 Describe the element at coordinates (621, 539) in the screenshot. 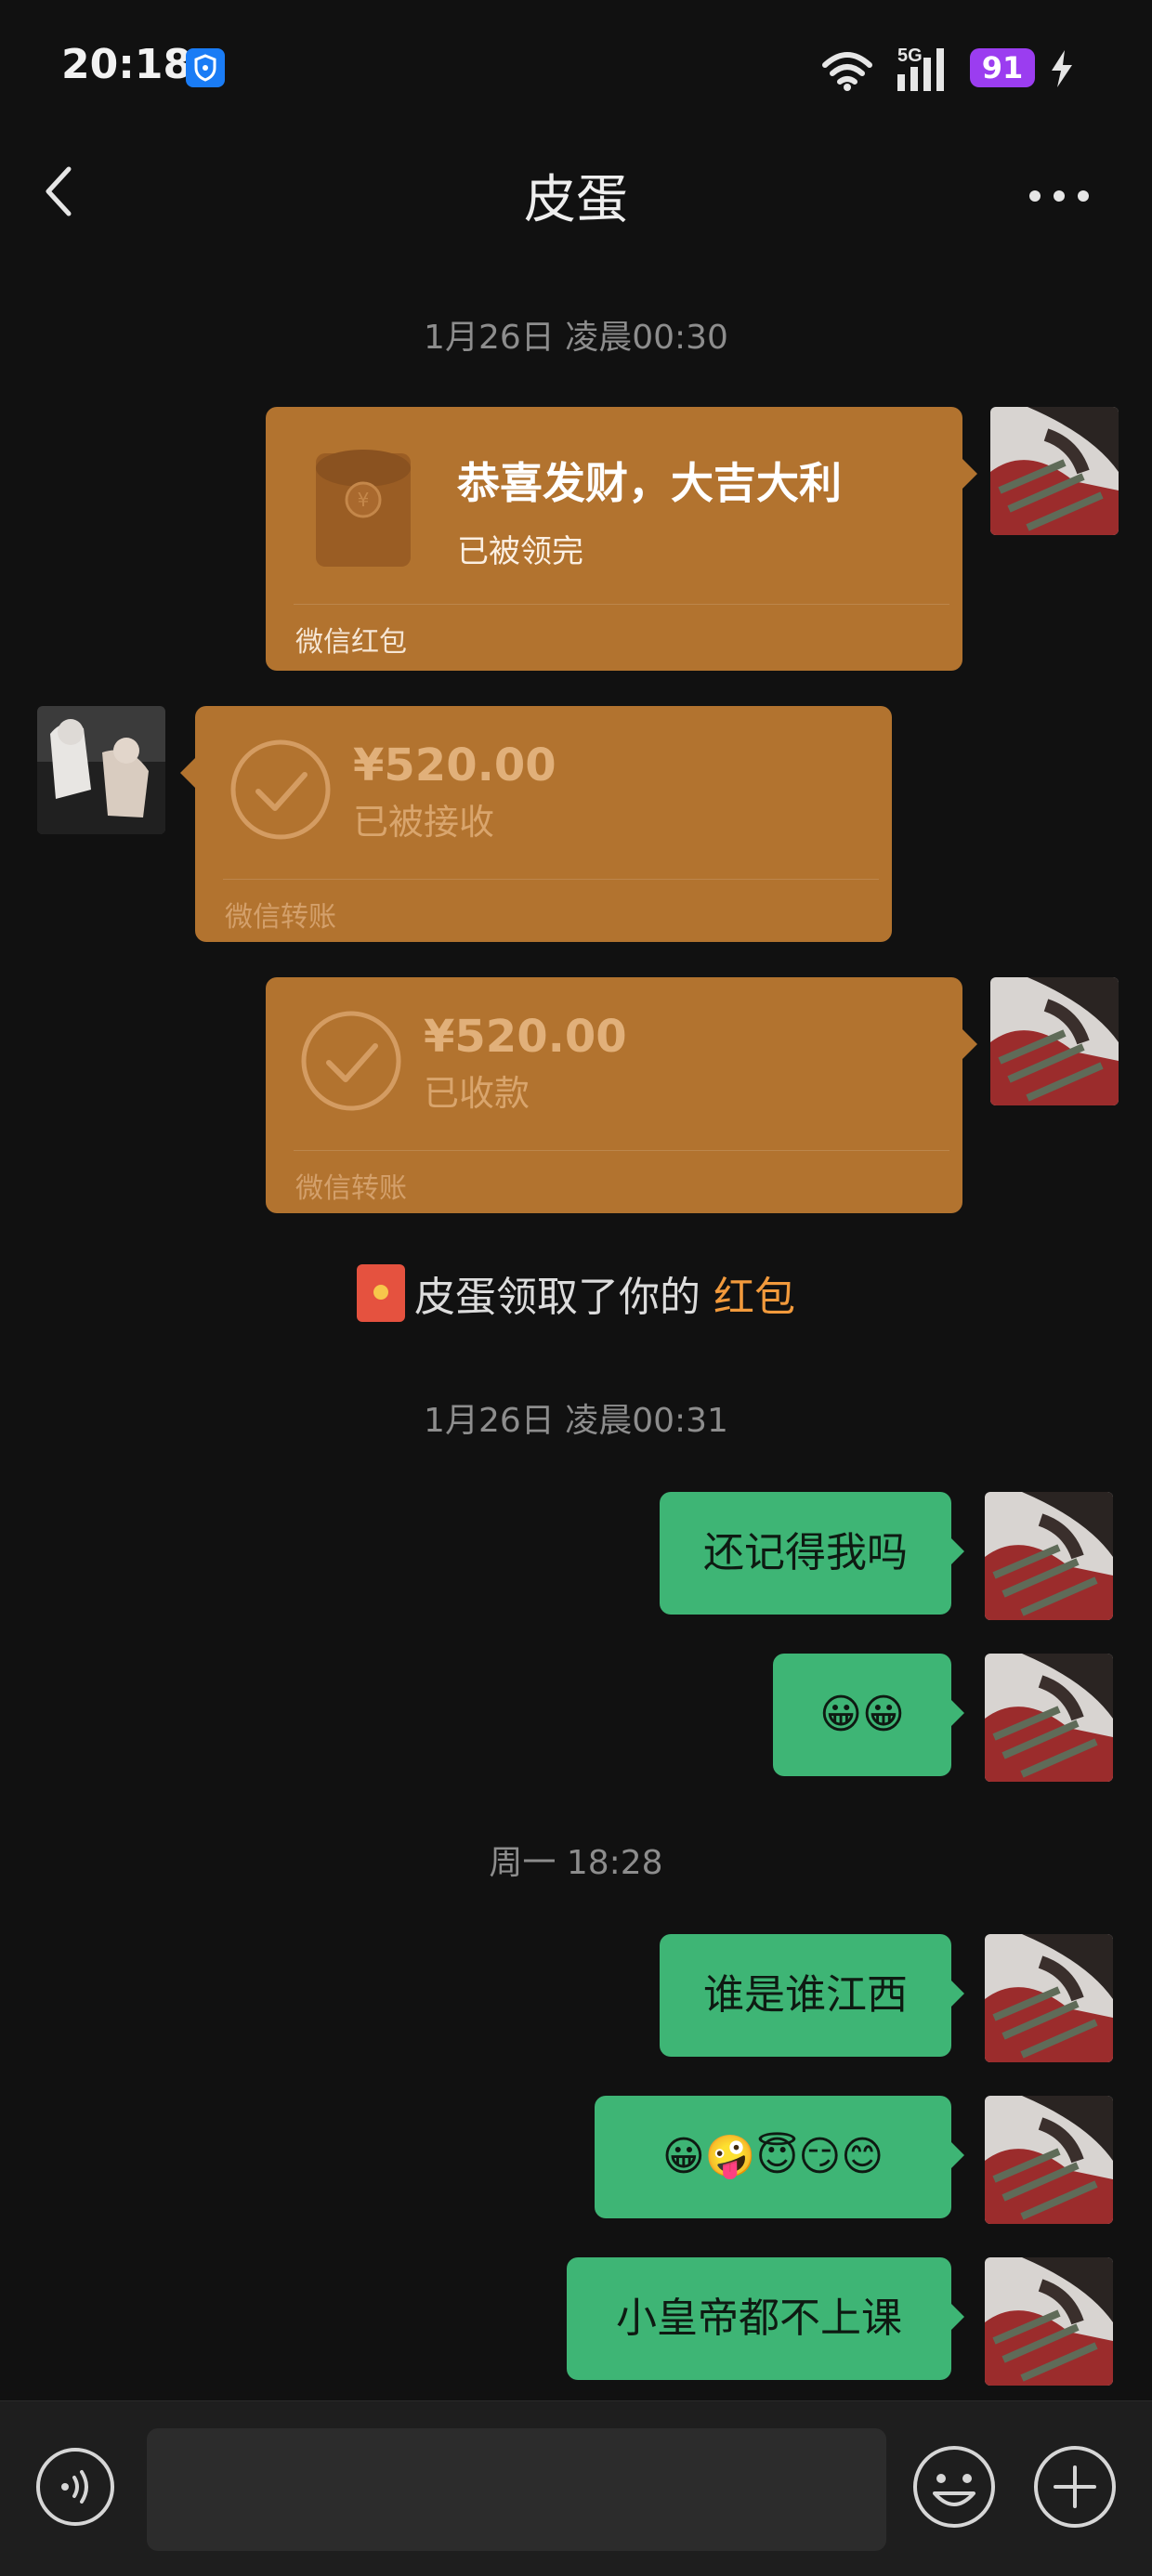

I see `red-packet-card: ¥ 恭喜发财，大吉大利 已被领完 微信红包` at that location.